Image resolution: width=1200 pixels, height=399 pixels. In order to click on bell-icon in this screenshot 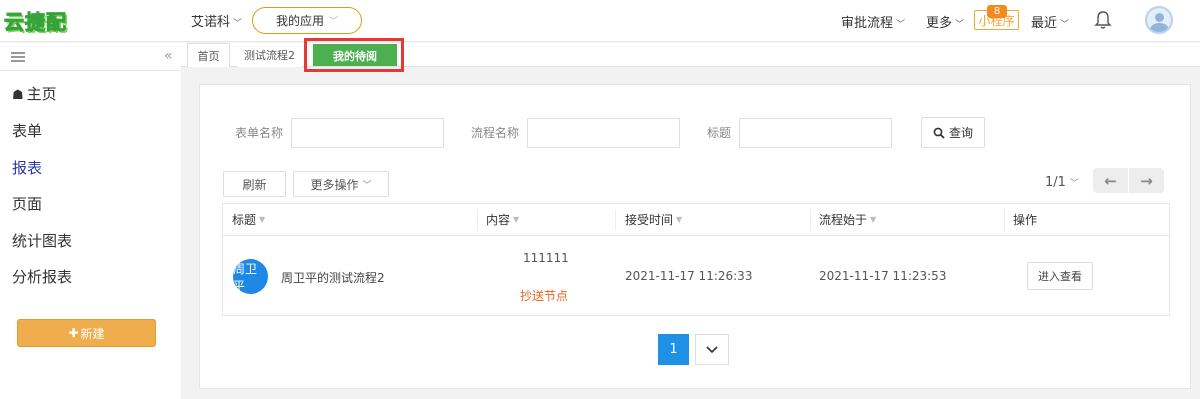, I will do `click(1103, 20)`.